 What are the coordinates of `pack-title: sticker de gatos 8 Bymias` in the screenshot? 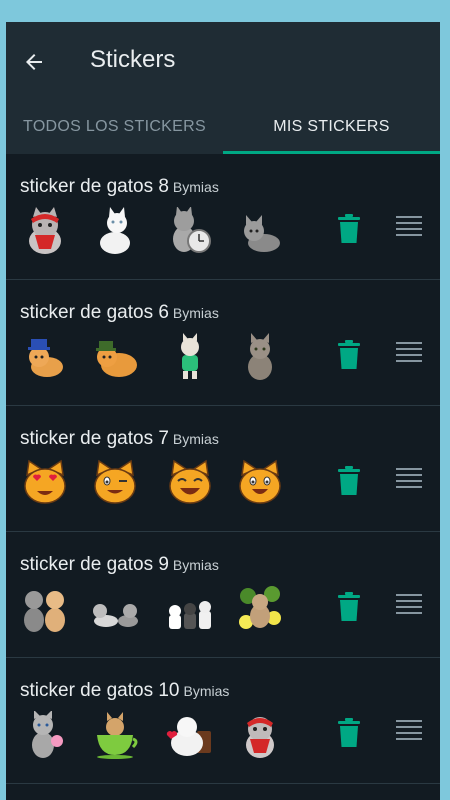 It's located at (119, 187).